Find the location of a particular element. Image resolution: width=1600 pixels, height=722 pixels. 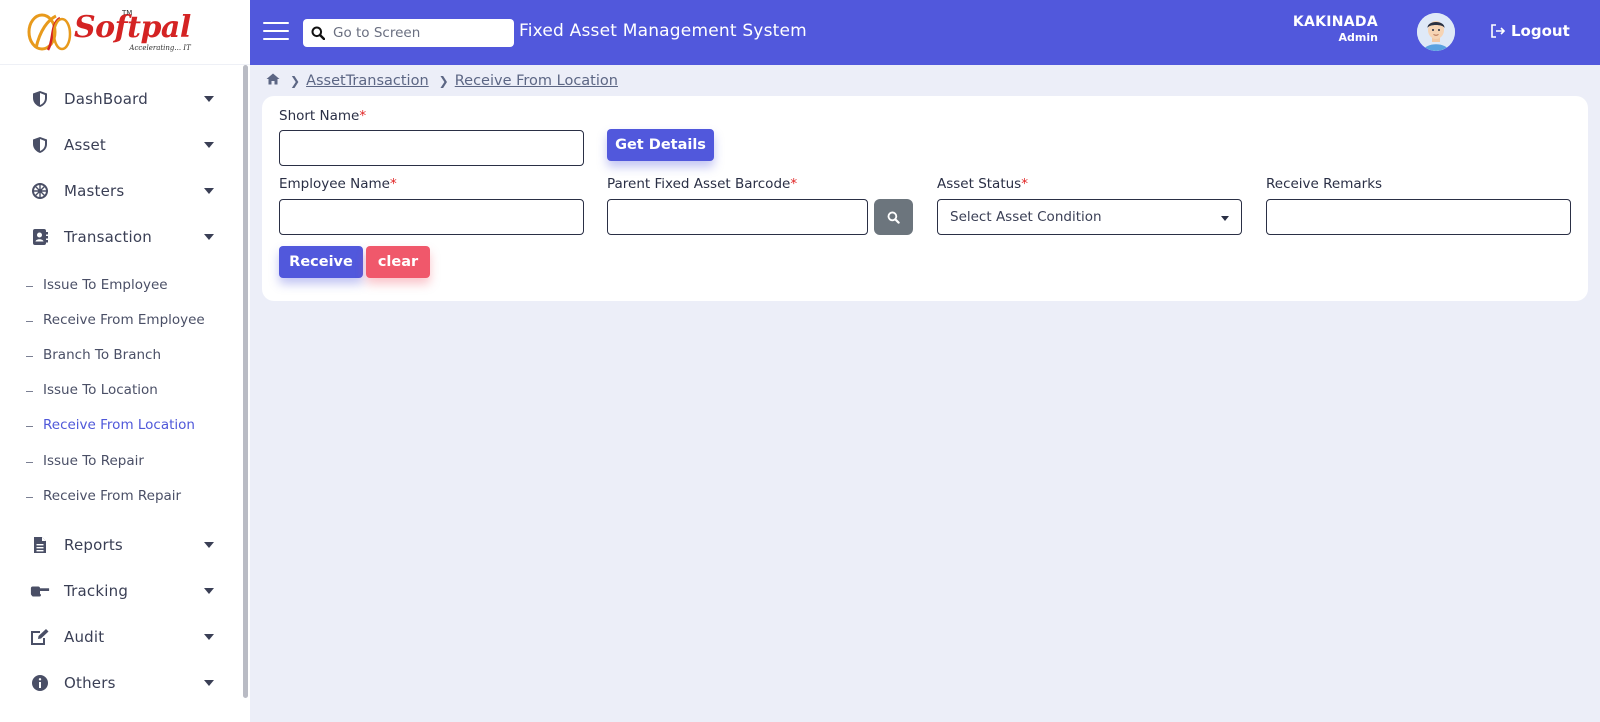

employee-name-label: Employee Name* is located at coordinates (338, 184).